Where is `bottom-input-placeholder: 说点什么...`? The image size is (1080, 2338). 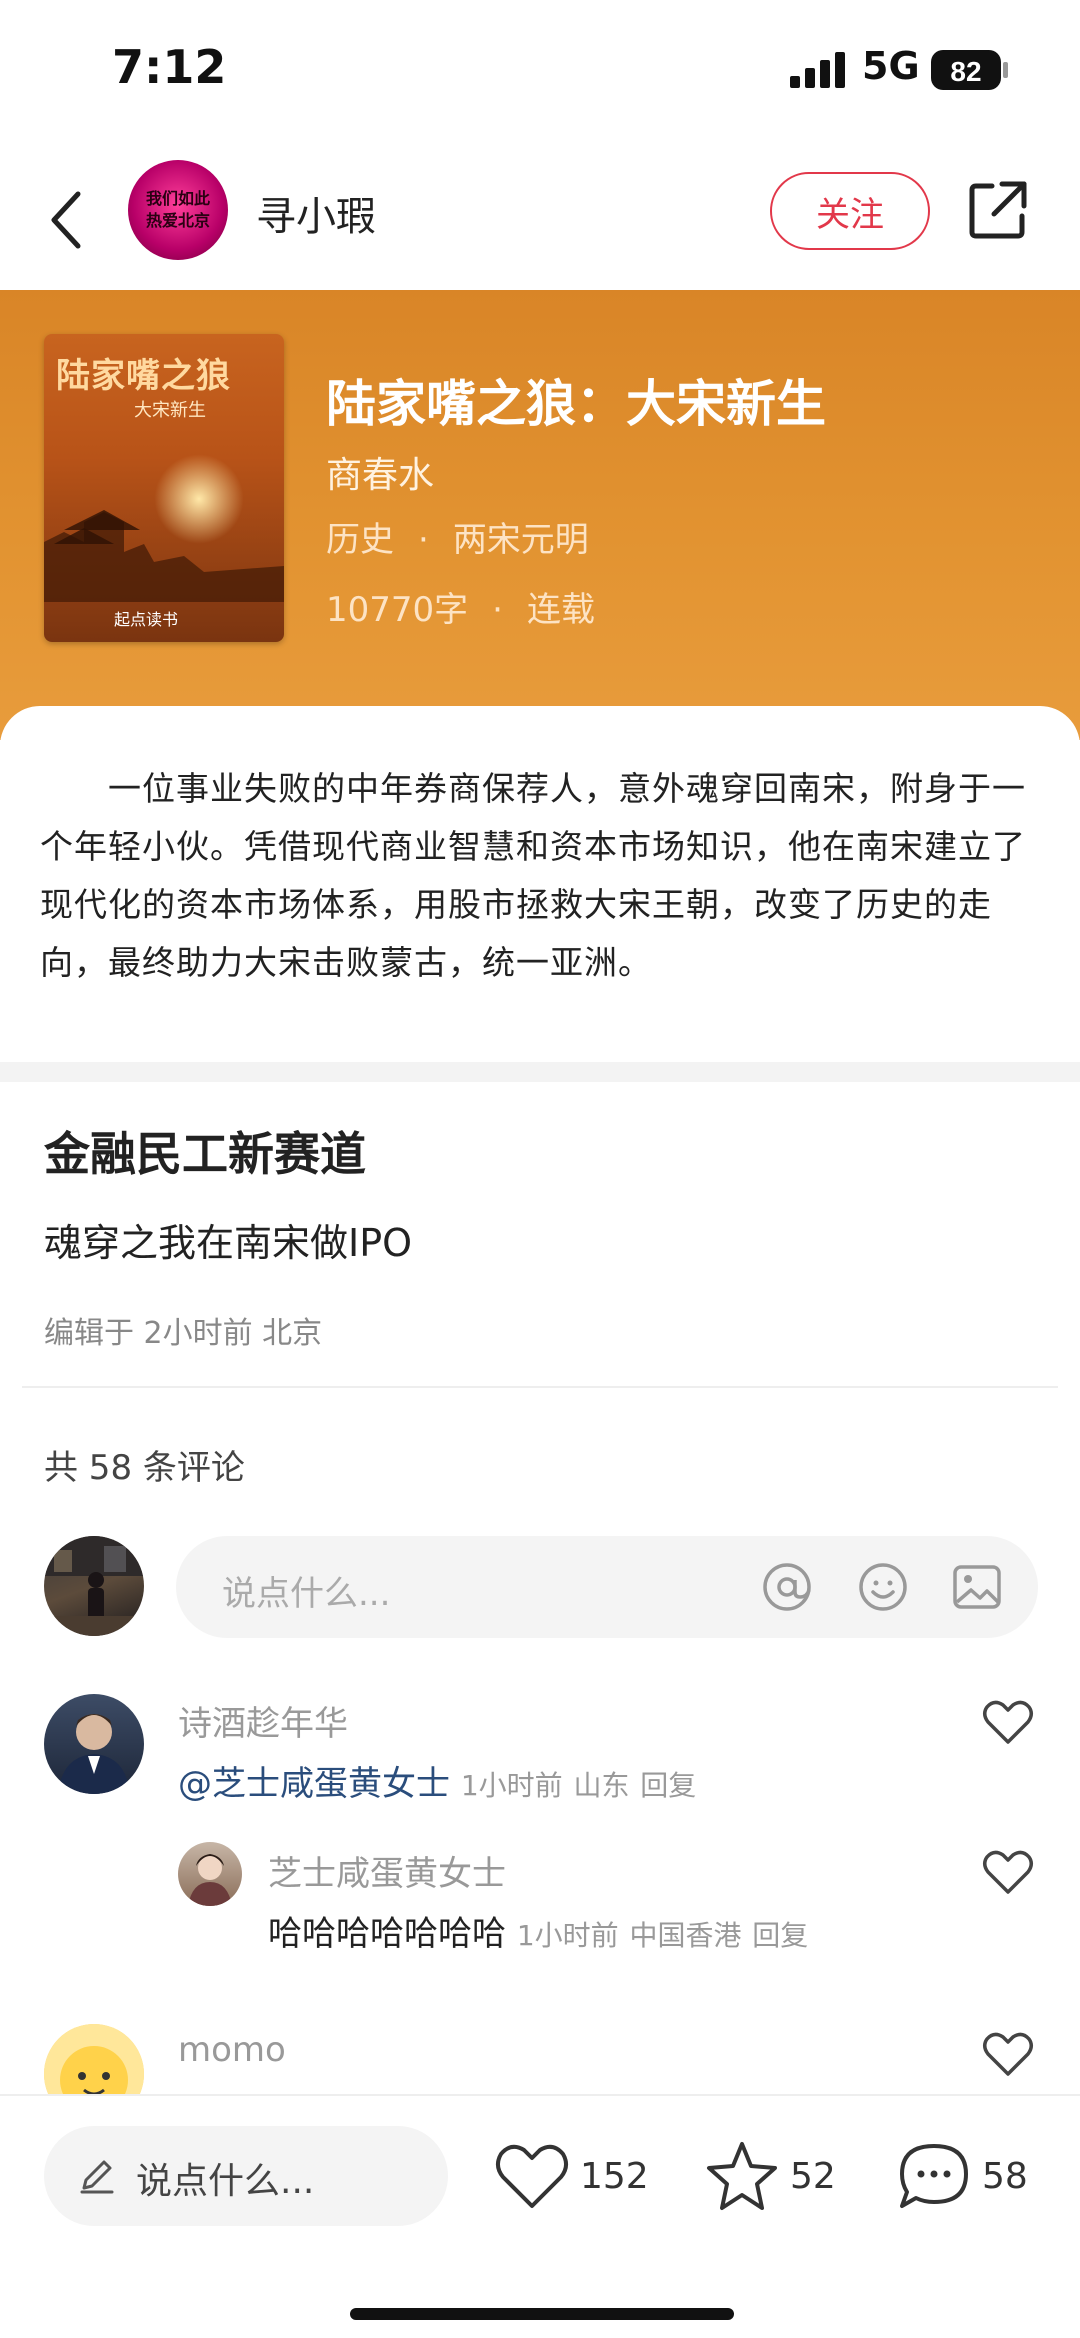 bottom-input-placeholder: 说点什么... is located at coordinates (225, 2181).